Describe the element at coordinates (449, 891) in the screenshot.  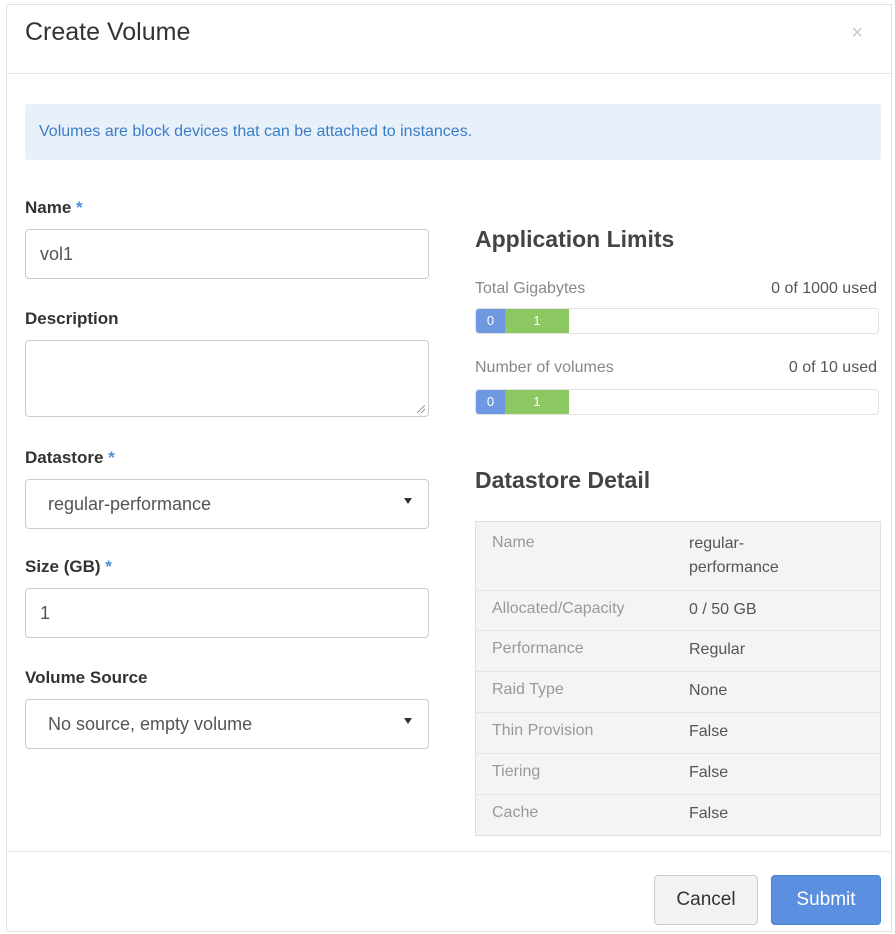
I see `modal-footer: Cancel Submit` at that location.